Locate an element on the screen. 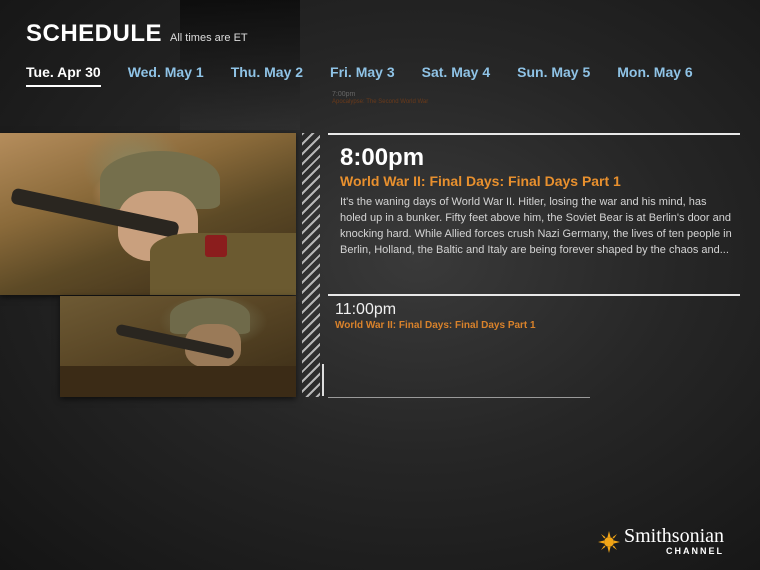 The image size is (760, 570). next-program-image is located at coordinates (178, 346).